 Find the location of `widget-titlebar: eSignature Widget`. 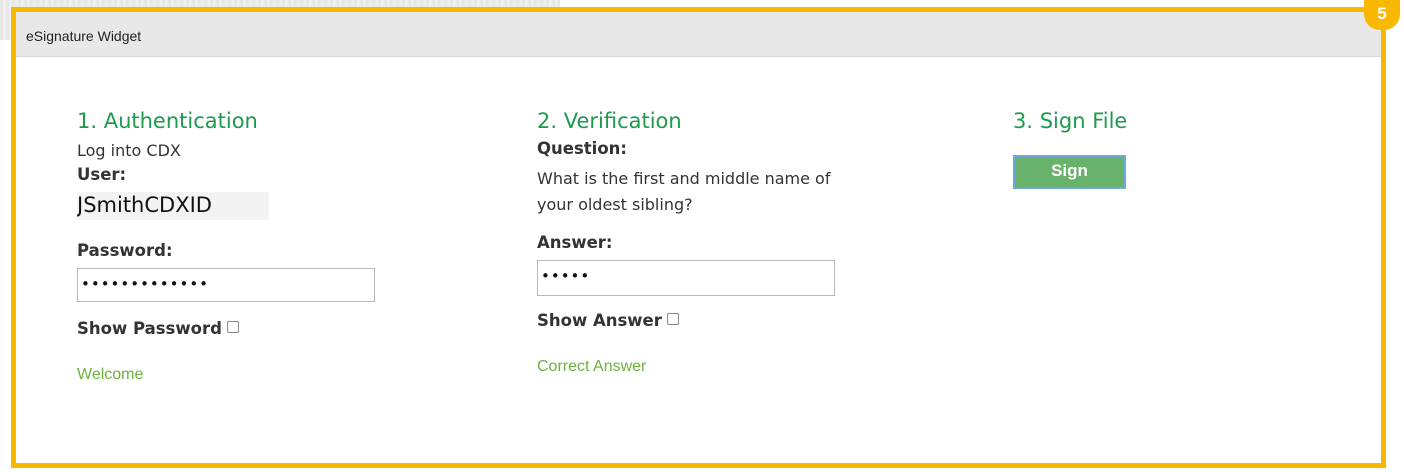

widget-titlebar: eSignature Widget is located at coordinates (698, 34).